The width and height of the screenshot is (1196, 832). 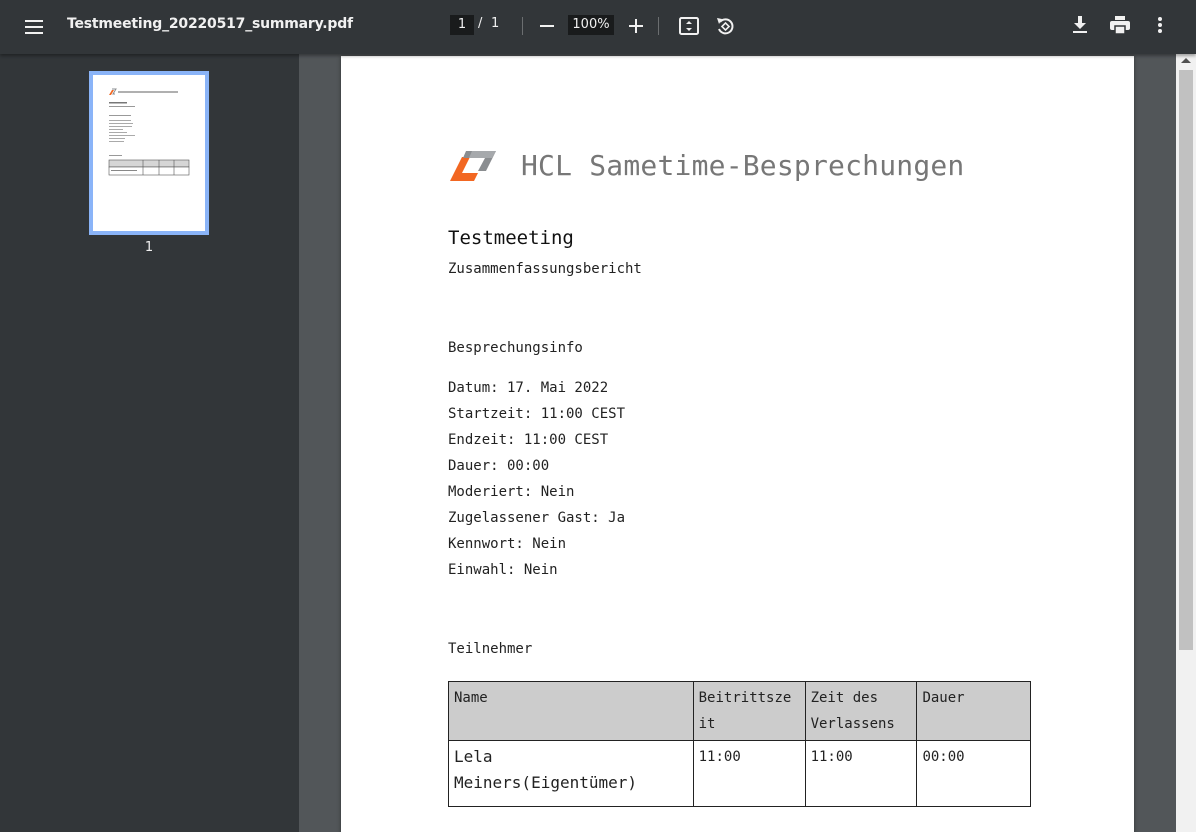 I want to click on zoom-out-button, so click(x=547, y=26).